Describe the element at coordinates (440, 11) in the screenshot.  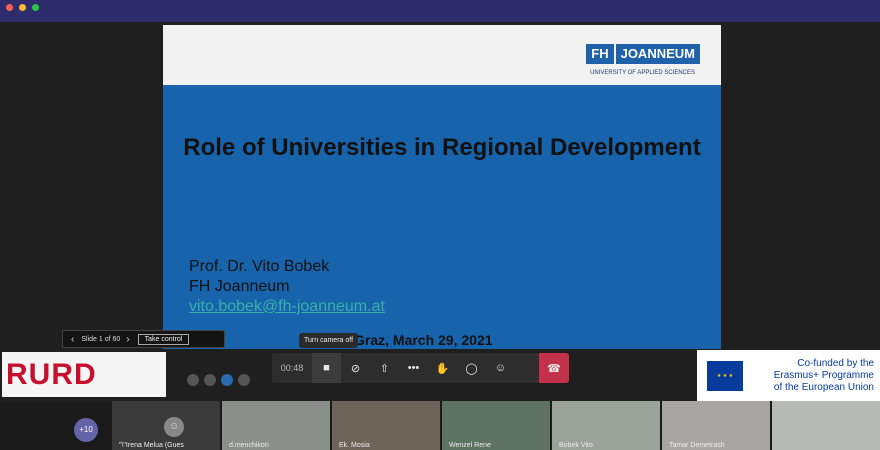
I see `window-titlebar` at that location.